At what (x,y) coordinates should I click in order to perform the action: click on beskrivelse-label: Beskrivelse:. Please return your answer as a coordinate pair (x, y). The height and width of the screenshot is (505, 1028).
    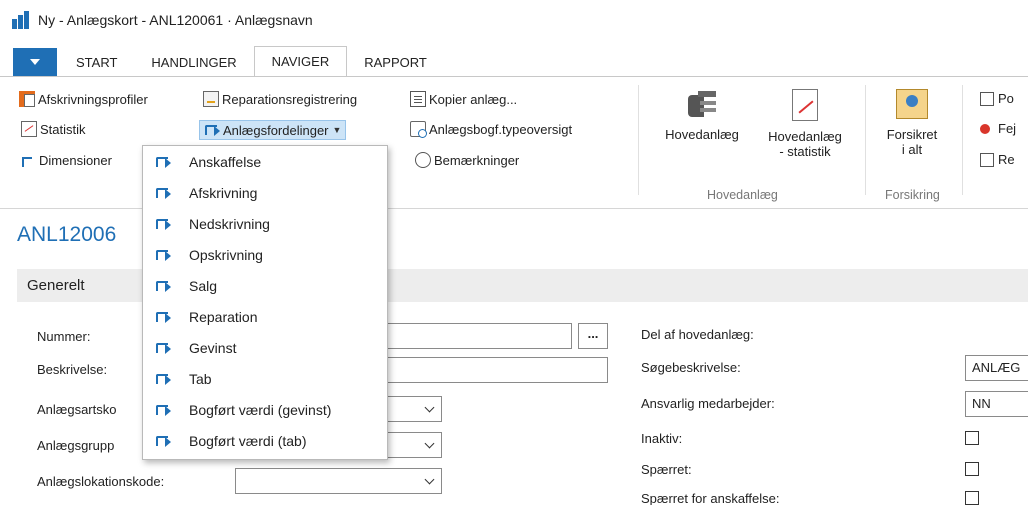
    Looking at the image, I should click on (72, 369).